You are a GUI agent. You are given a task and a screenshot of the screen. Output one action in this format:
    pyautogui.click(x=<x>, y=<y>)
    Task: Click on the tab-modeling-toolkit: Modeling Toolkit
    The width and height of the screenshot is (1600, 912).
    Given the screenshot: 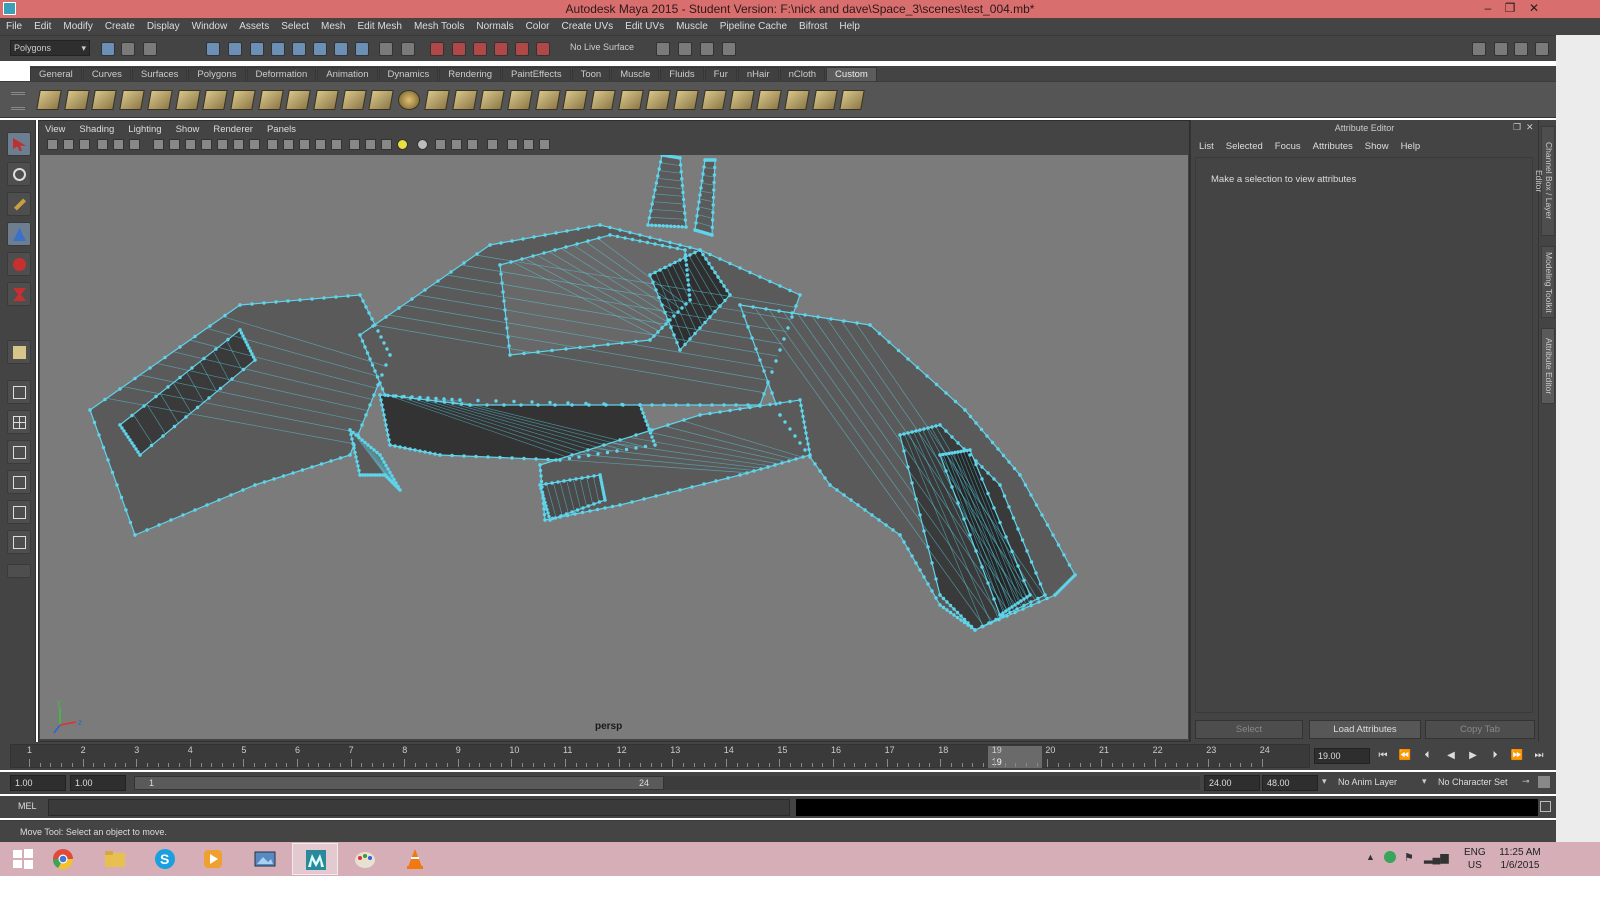 What is the action you would take?
    pyautogui.click(x=1548, y=282)
    